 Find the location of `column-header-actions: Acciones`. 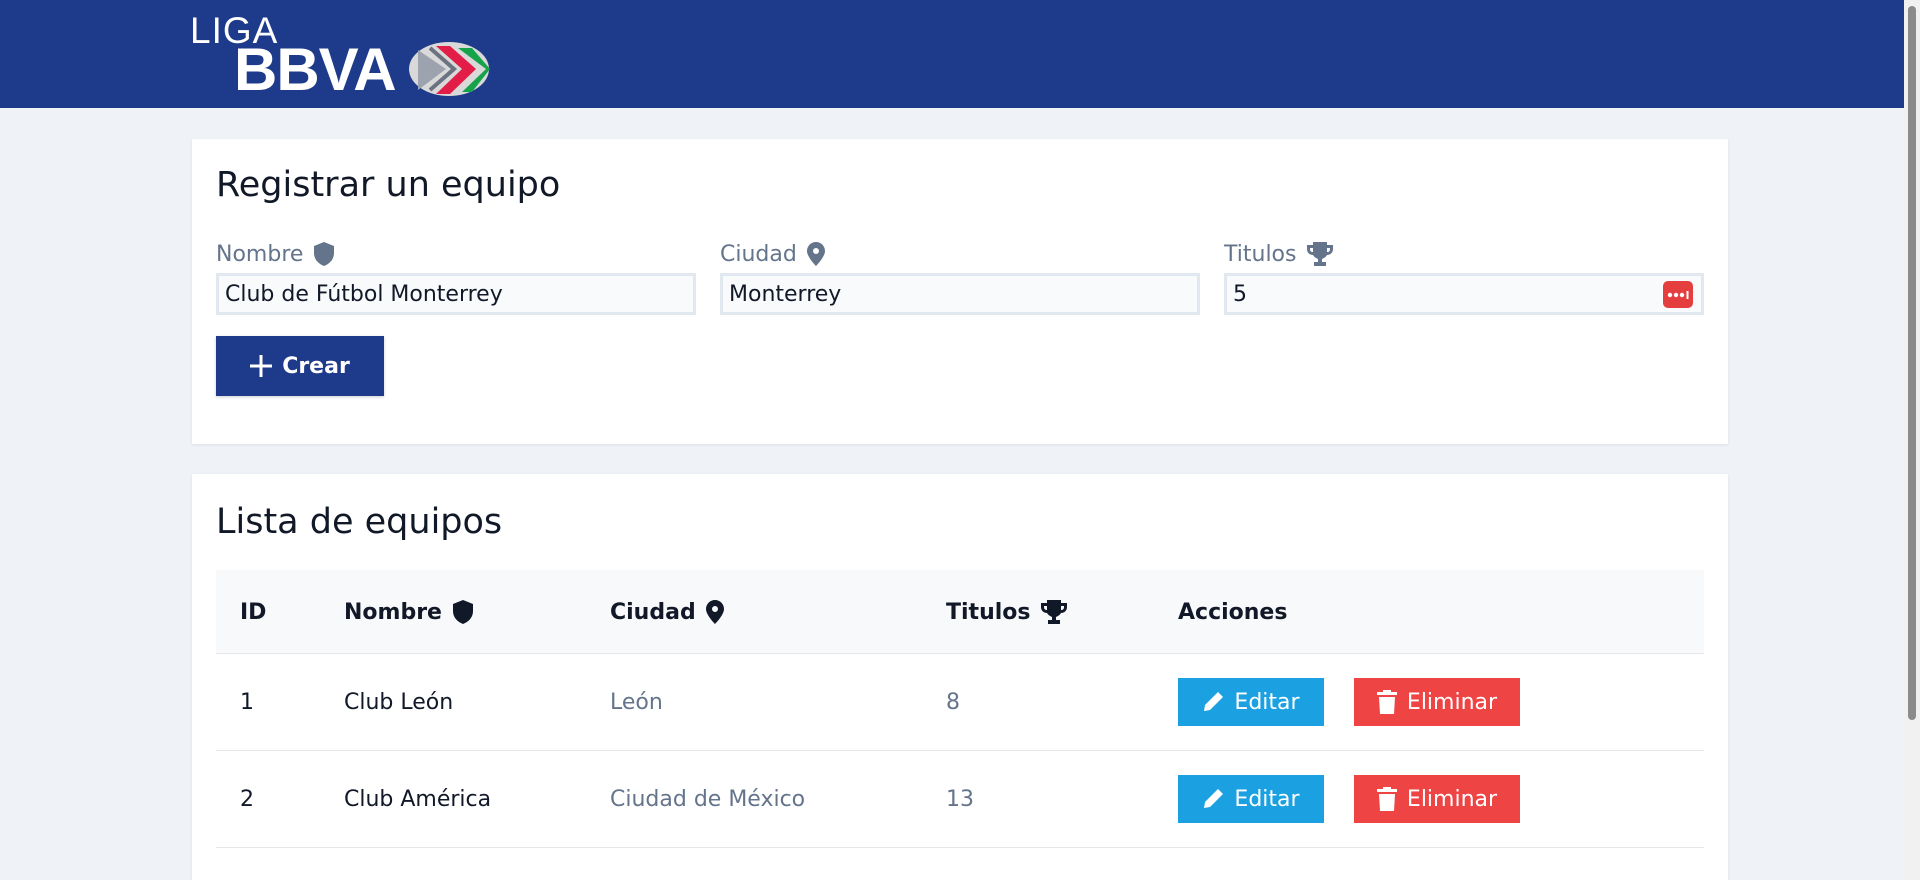

column-header-actions: Acciones is located at coordinates (1232, 612).